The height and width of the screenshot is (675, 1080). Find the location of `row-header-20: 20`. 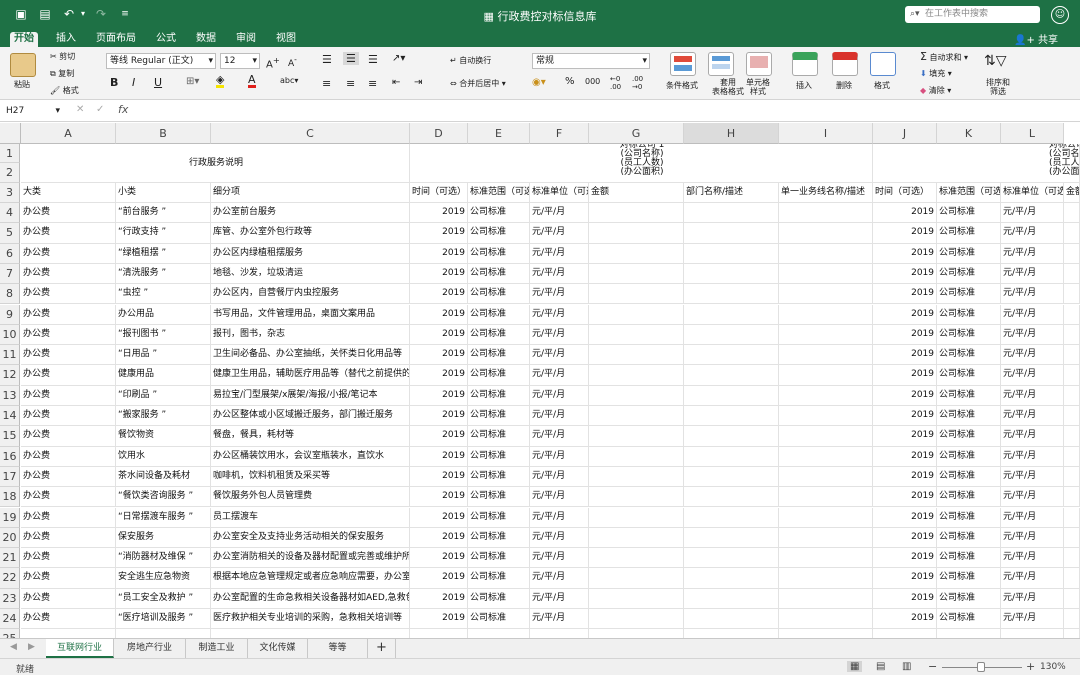

row-header-20: 20 is located at coordinates (10, 538).